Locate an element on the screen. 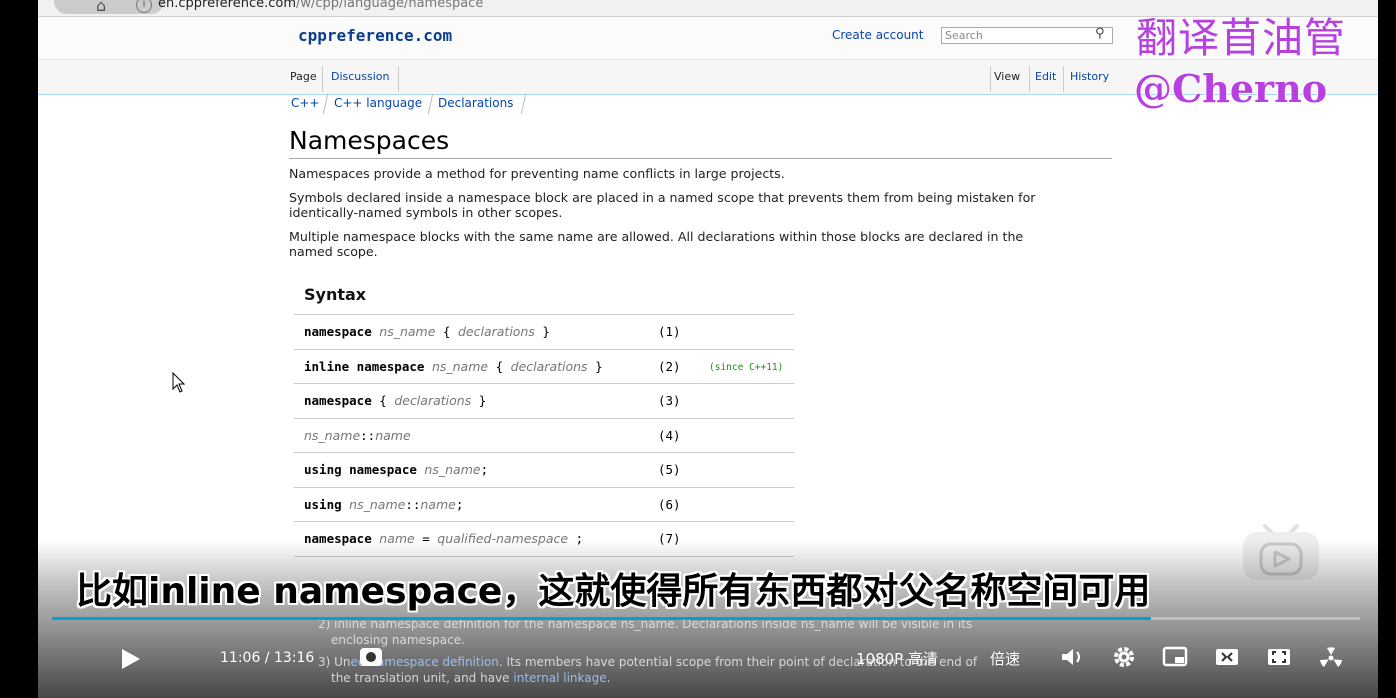 Image resolution: width=1396 pixels, height=698 pixels. tab-discussion: Discussion is located at coordinates (360, 76).